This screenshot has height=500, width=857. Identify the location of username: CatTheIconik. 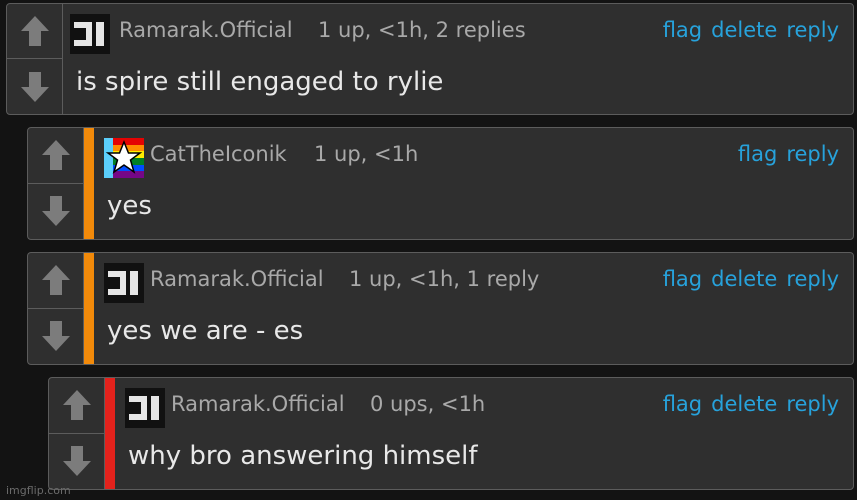
(218, 154).